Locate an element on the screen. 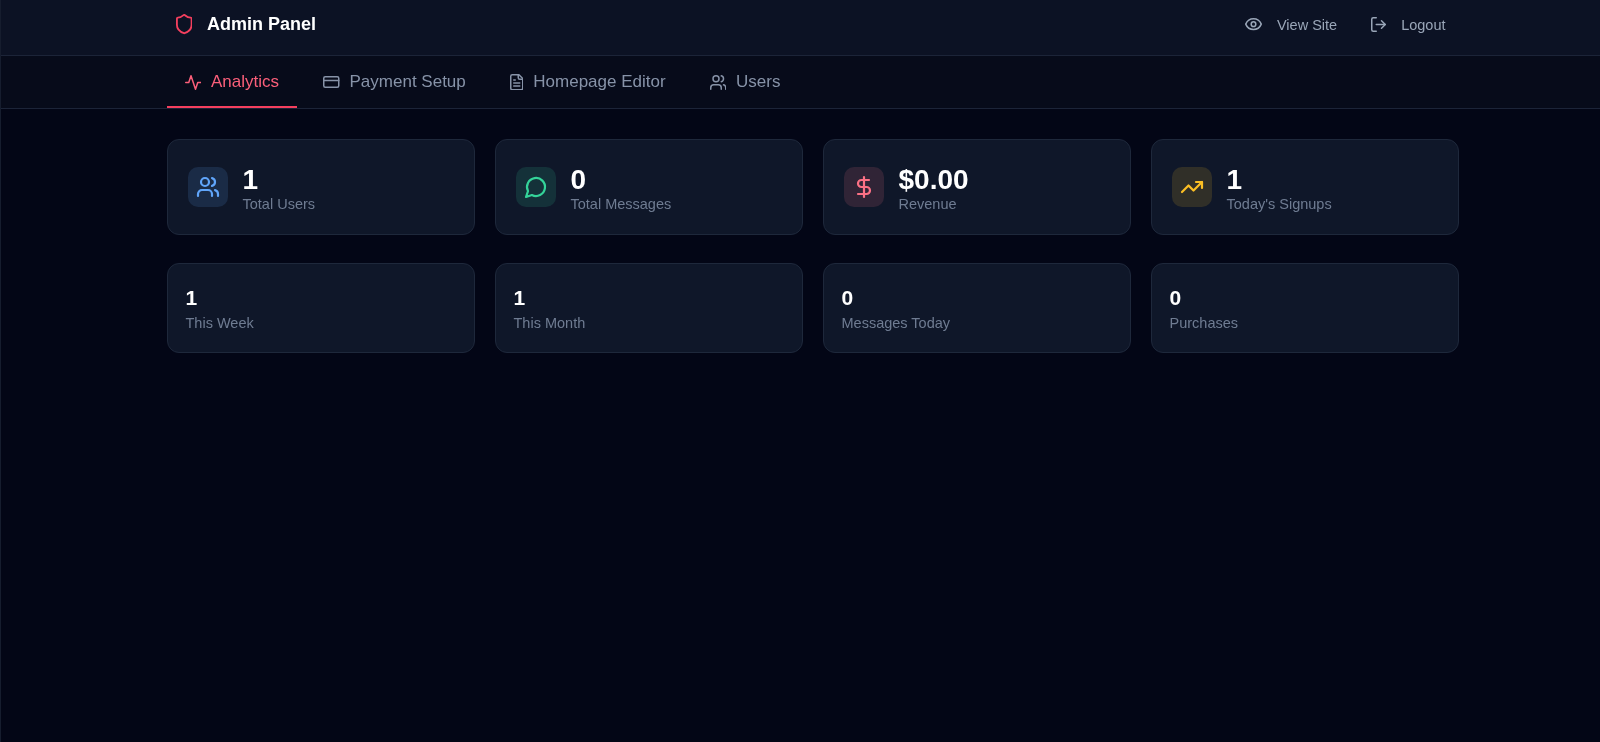 Image resolution: width=1600 pixels, height=742 pixels. document-icon is located at coordinates (516, 82).